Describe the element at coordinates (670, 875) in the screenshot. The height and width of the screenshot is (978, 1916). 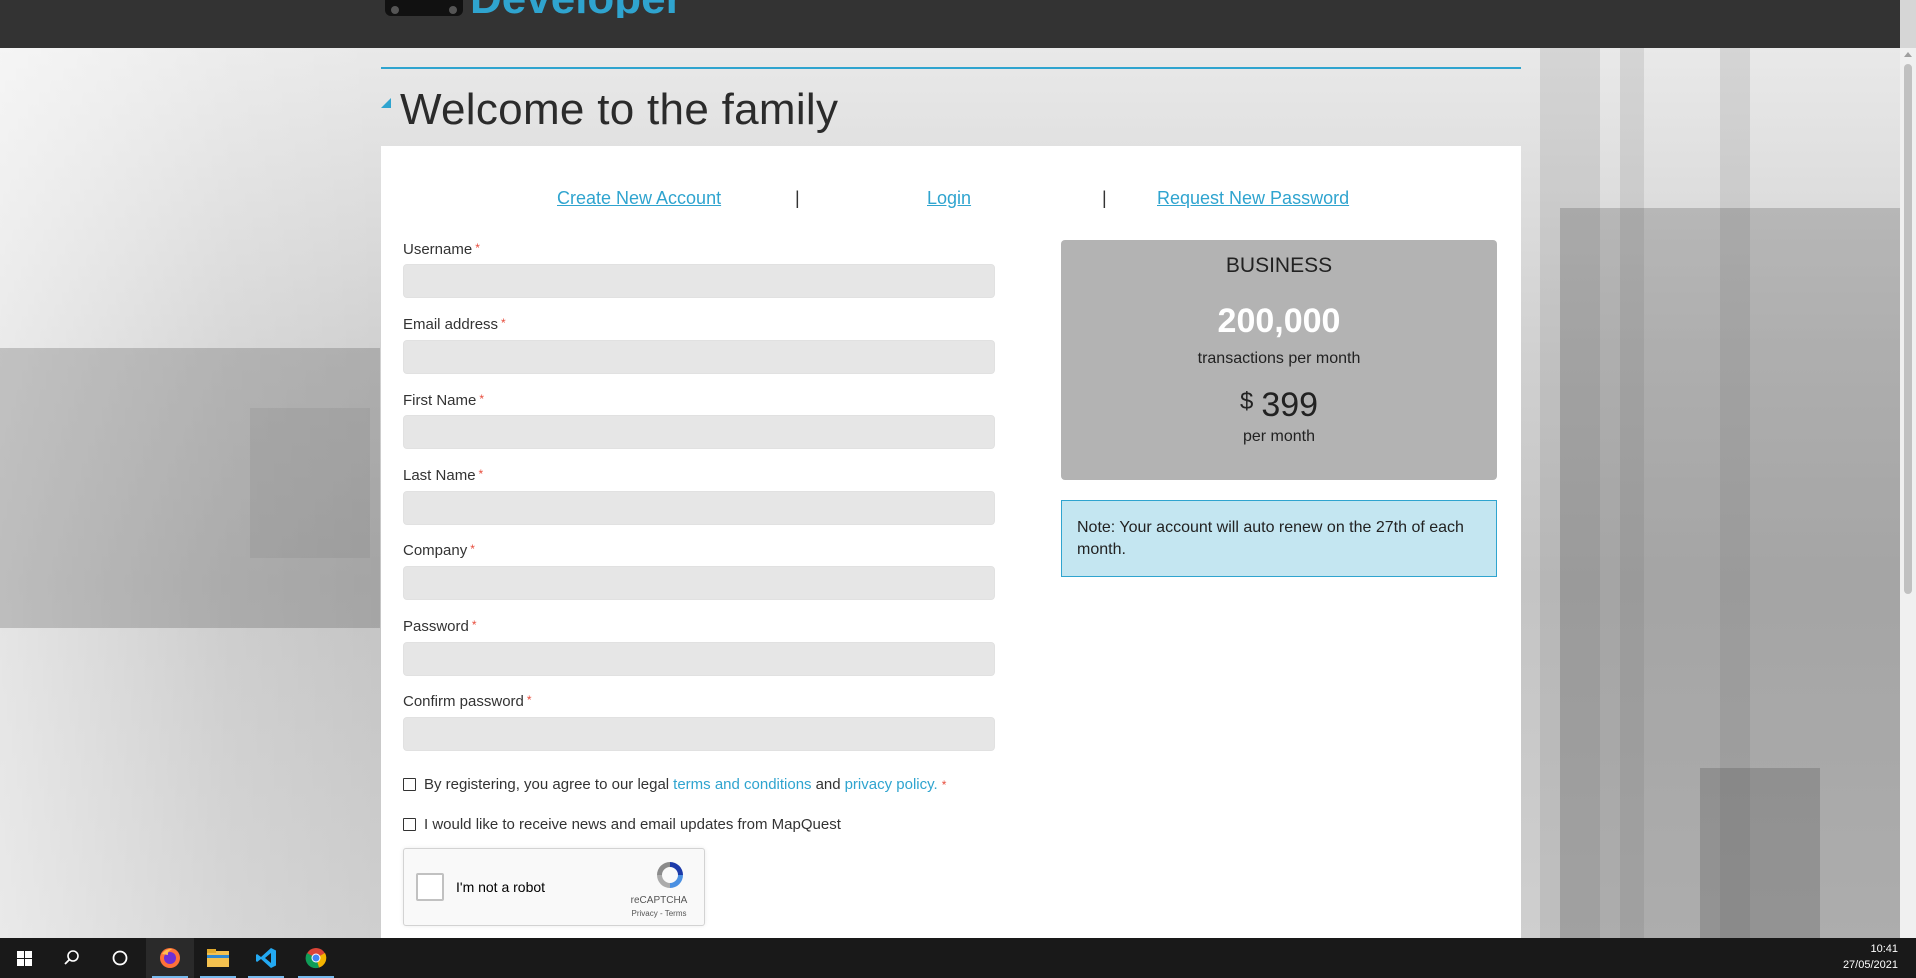
I see `recaptcha-logo-icon` at that location.